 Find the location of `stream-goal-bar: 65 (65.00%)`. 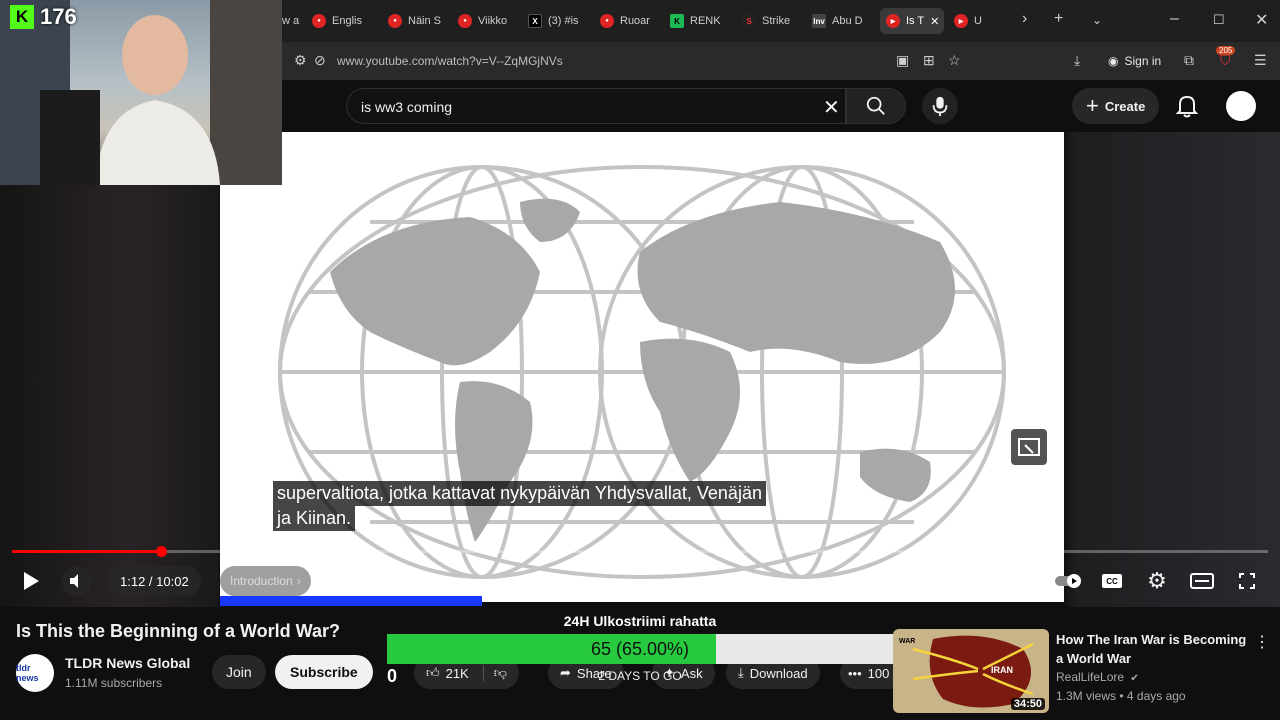

stream-goal-bar: 65 (65.00%) is located at coordinates (640, 649).